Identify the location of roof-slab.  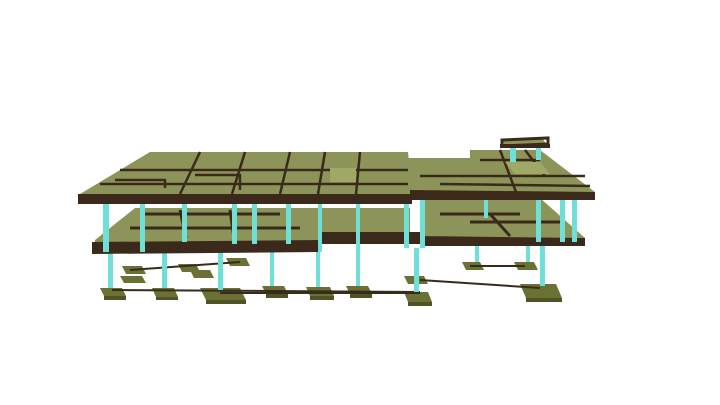
(336, 176).